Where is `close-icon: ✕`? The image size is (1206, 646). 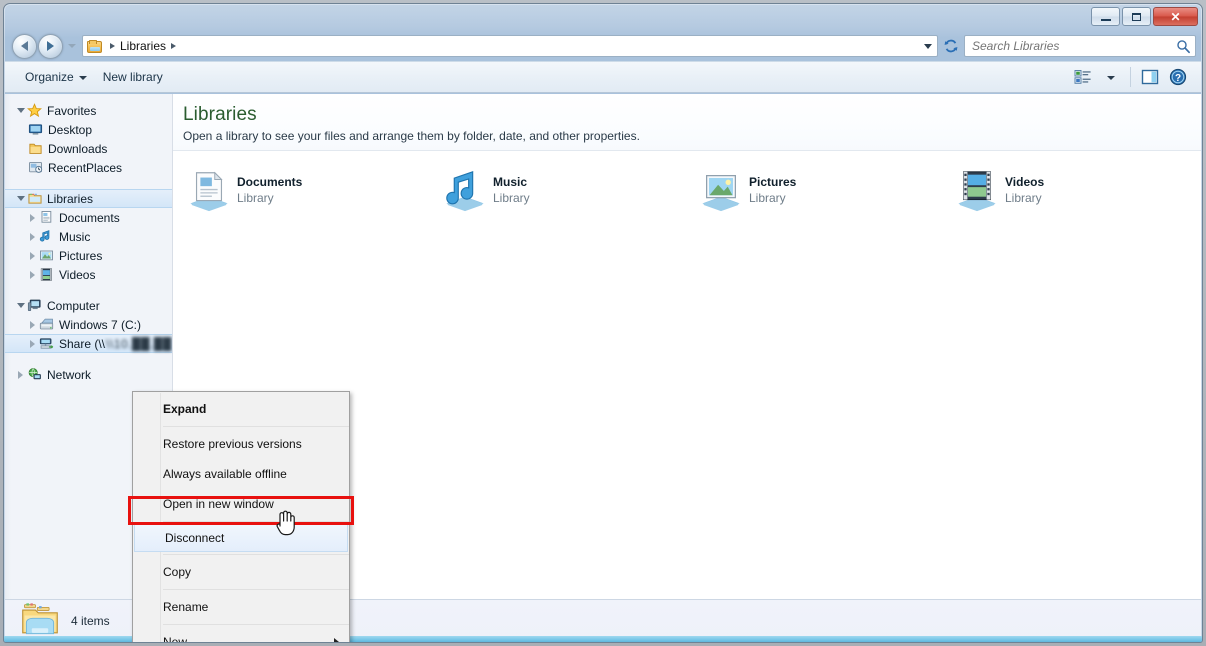
close-icon: ✕ is located at coordinates (1175, 16).